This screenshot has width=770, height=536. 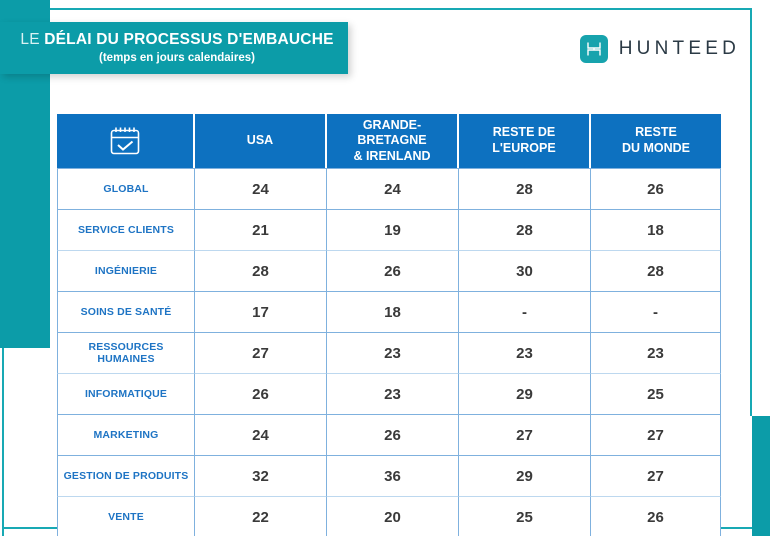 I want to click on table-row: GLOBAL 24 24 28 26, so click(x=389, y=189).